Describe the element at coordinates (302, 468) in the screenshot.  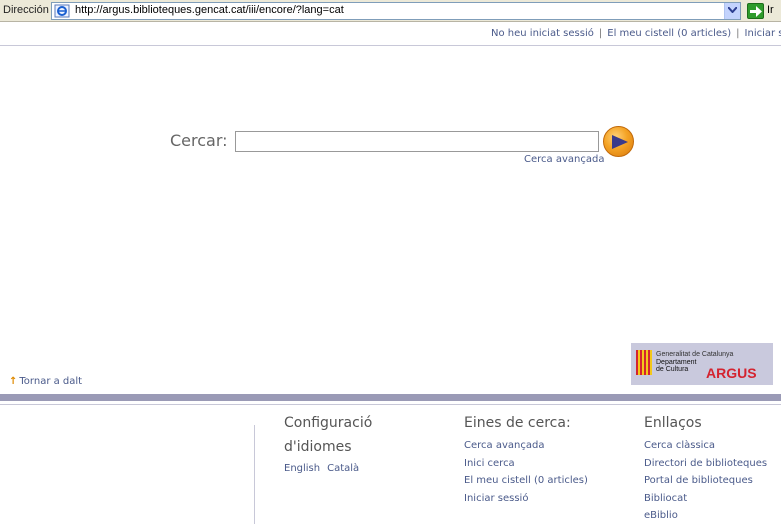
I see `language-english-link: English` at that location.